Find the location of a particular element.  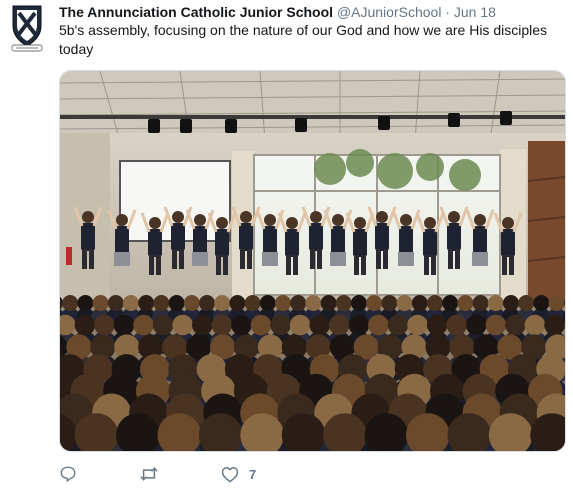

like-button: 7 is located at coordinates (238, 474).